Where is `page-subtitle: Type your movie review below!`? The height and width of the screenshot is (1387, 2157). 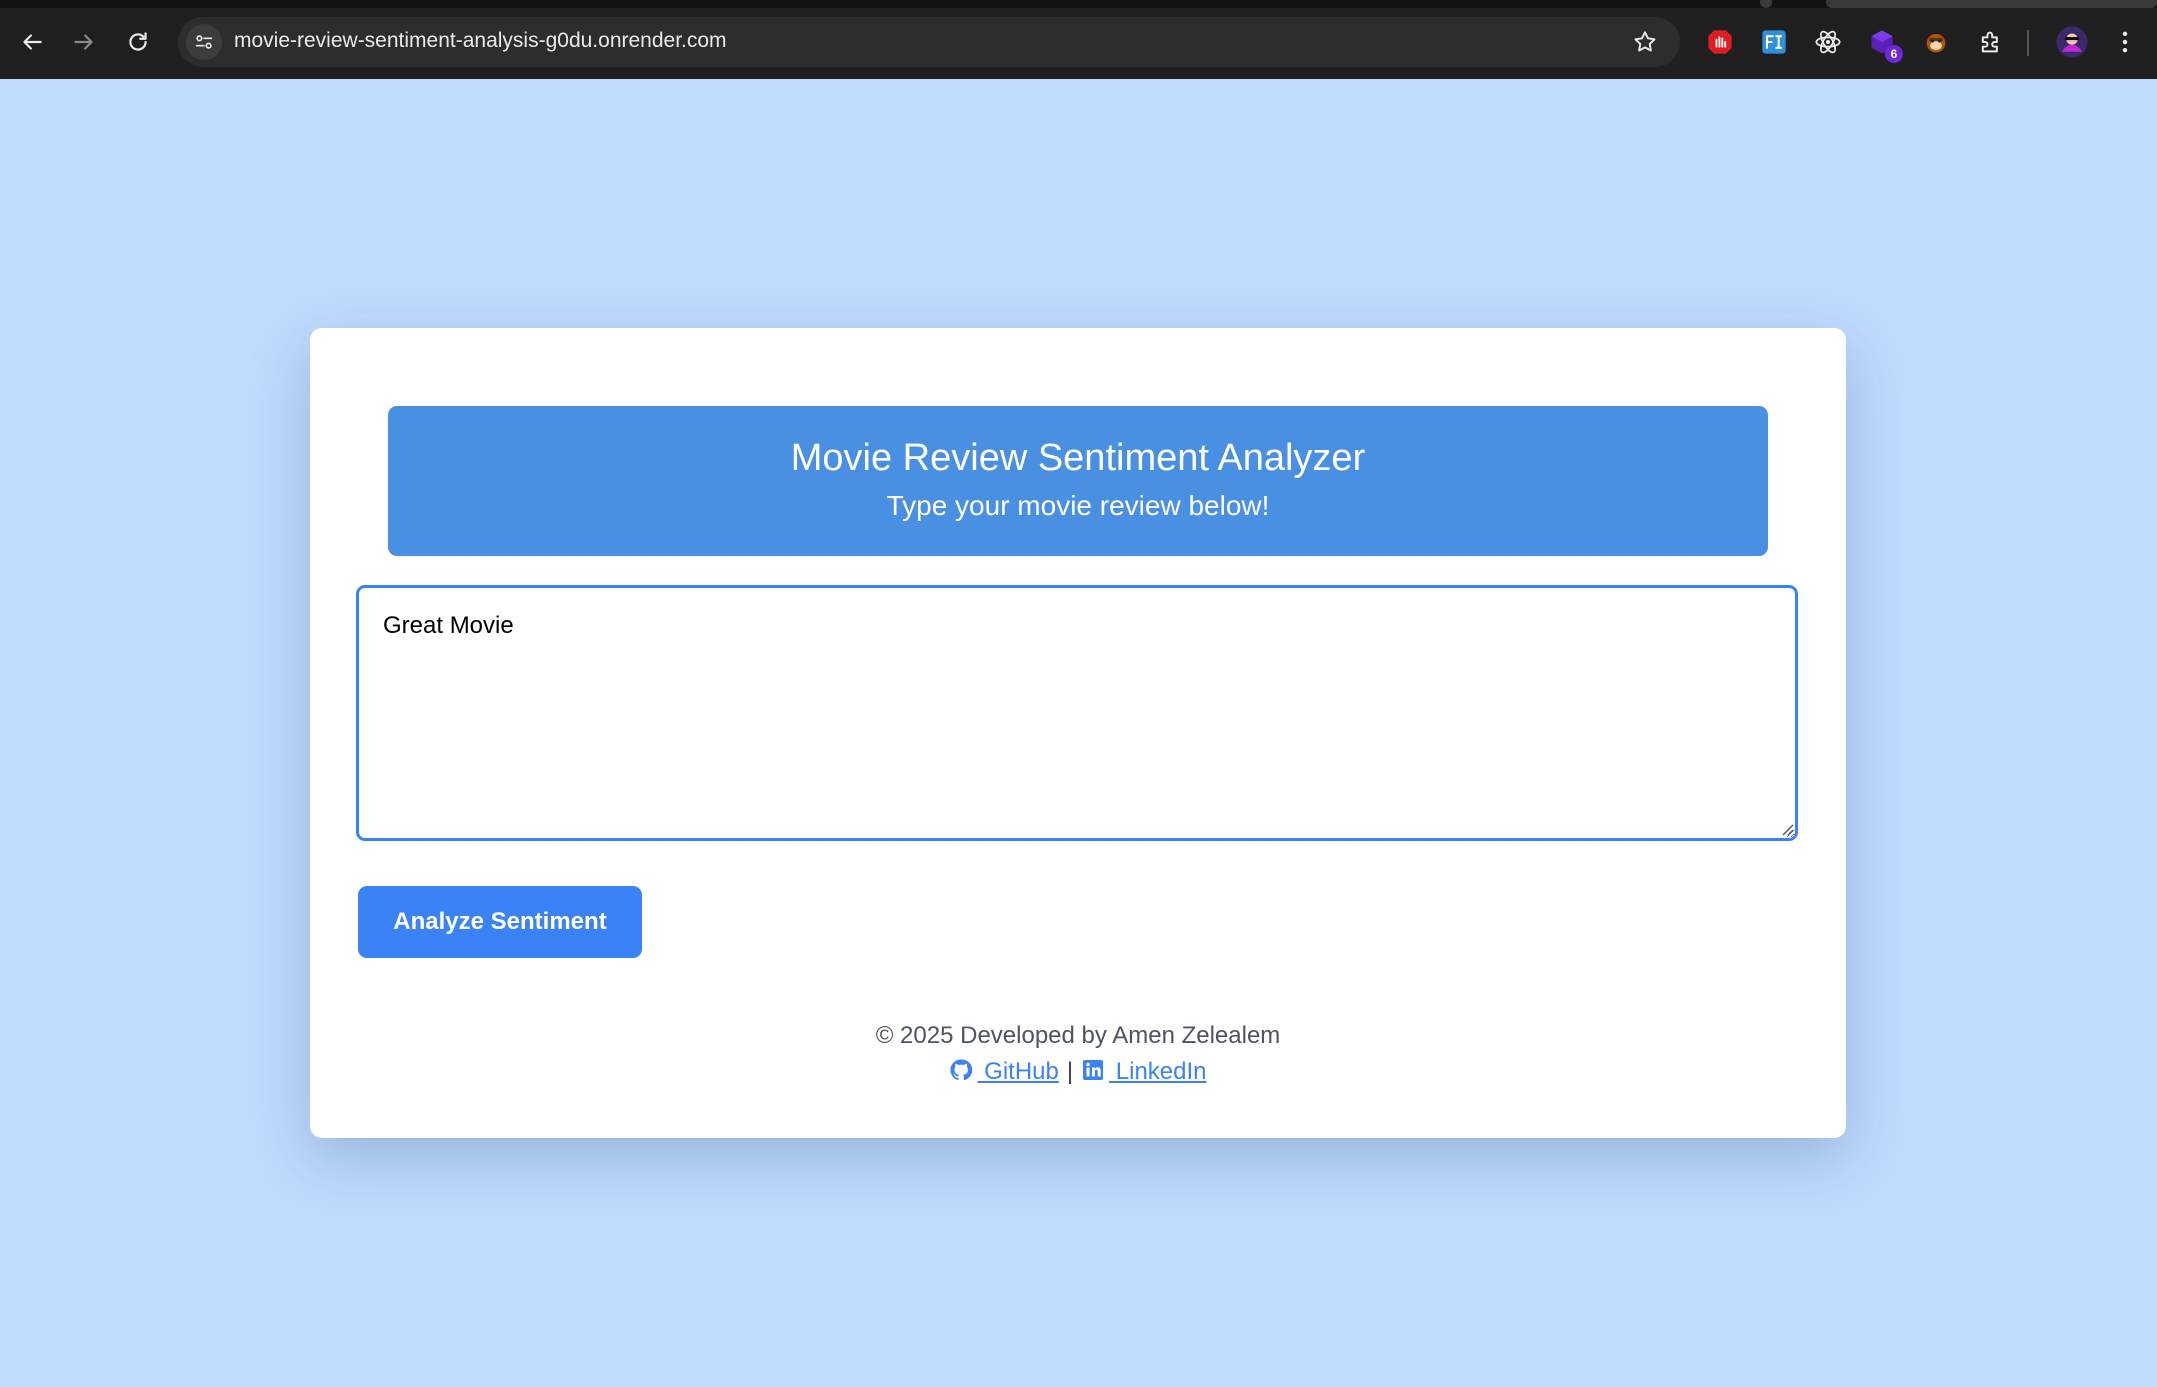
page-subtitle: Type your movie review below! is located at coordinates (1078, 505).